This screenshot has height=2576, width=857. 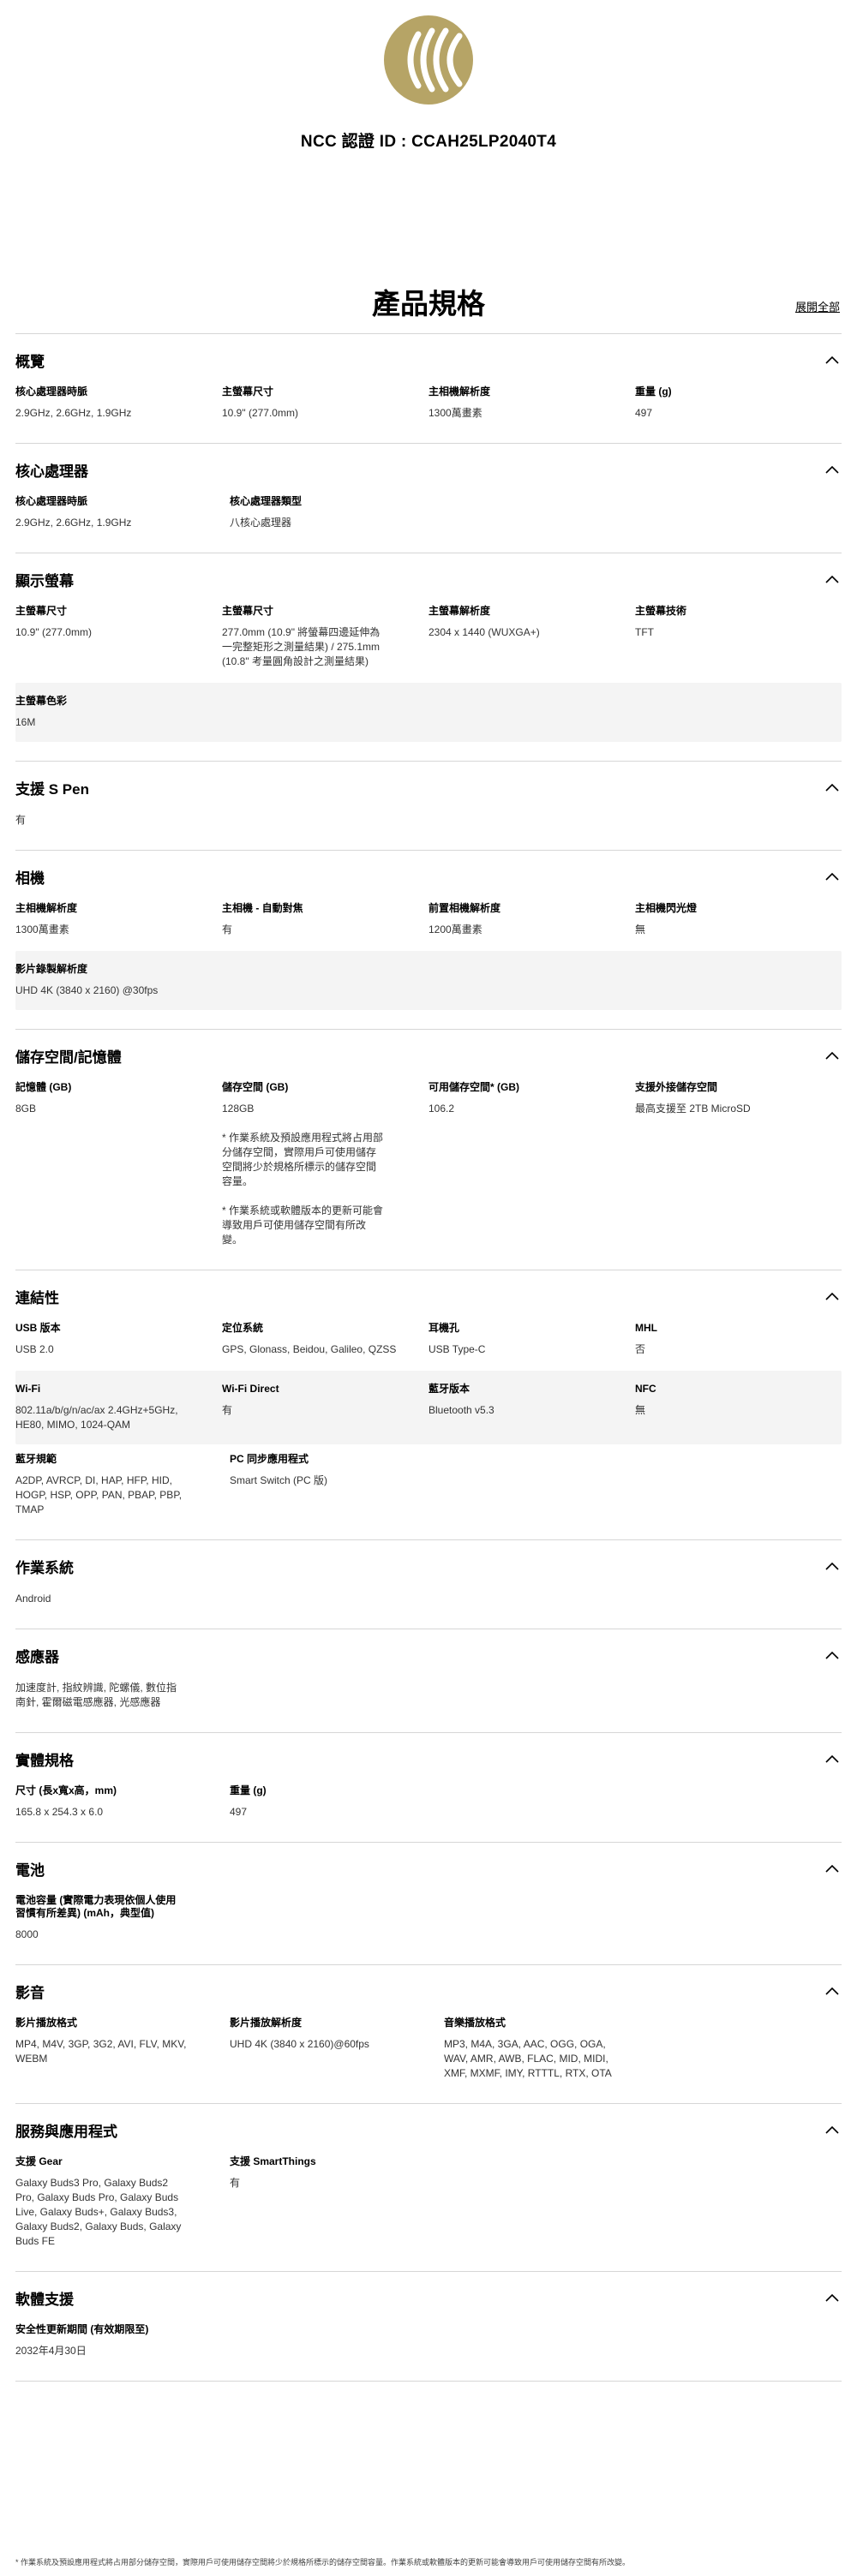 I want to click on spec-item: 尺寸 (長x寬x高，mm) 165.8 x 254.3 x 6.0, so click(x=122, y=1802).